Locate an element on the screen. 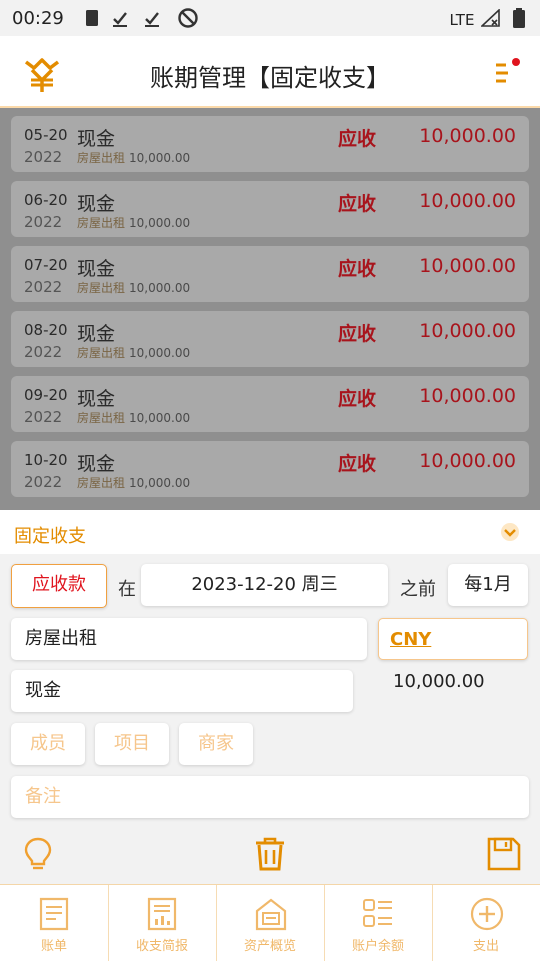  at-label: 在 is located at coordinates (127, 589).